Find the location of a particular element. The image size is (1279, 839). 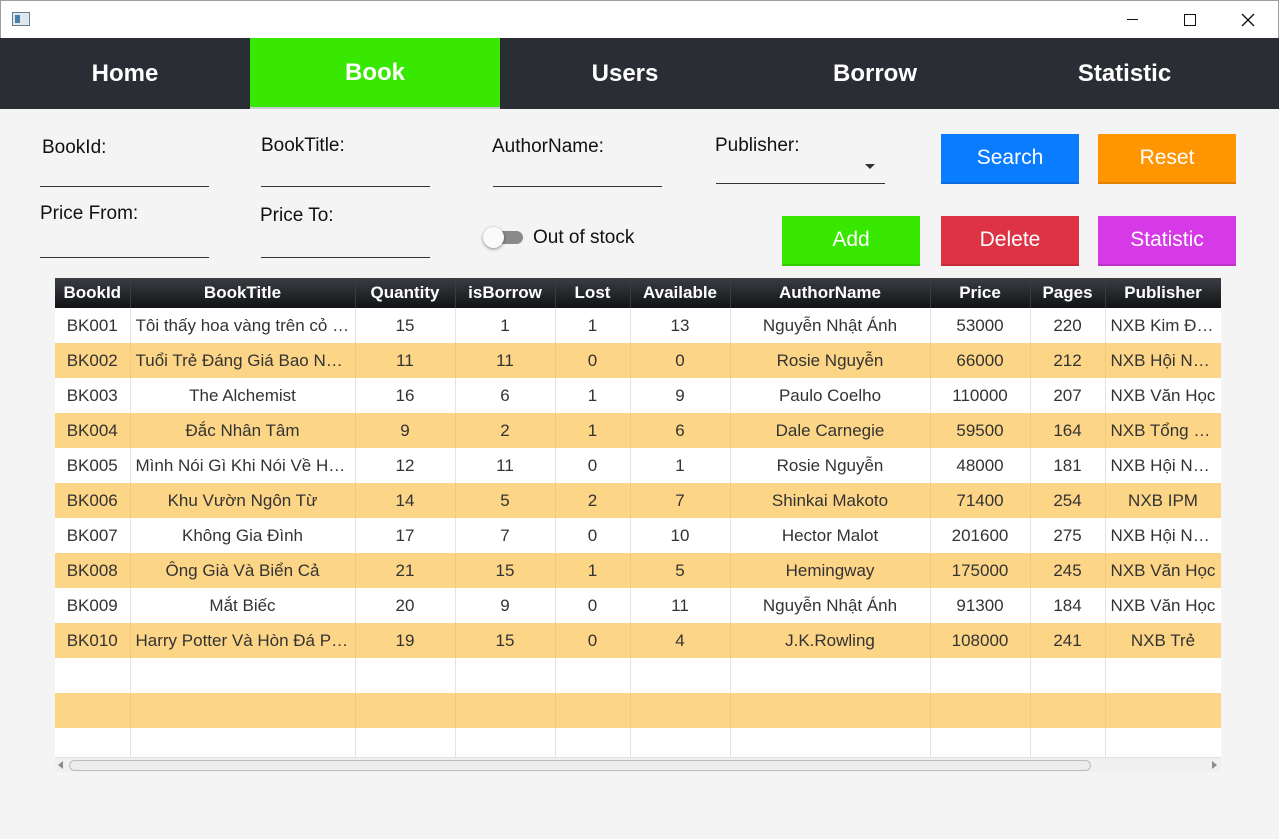

cell-publisher: NXB Hội Nhà Văn is located at coordinates (1163, 465).